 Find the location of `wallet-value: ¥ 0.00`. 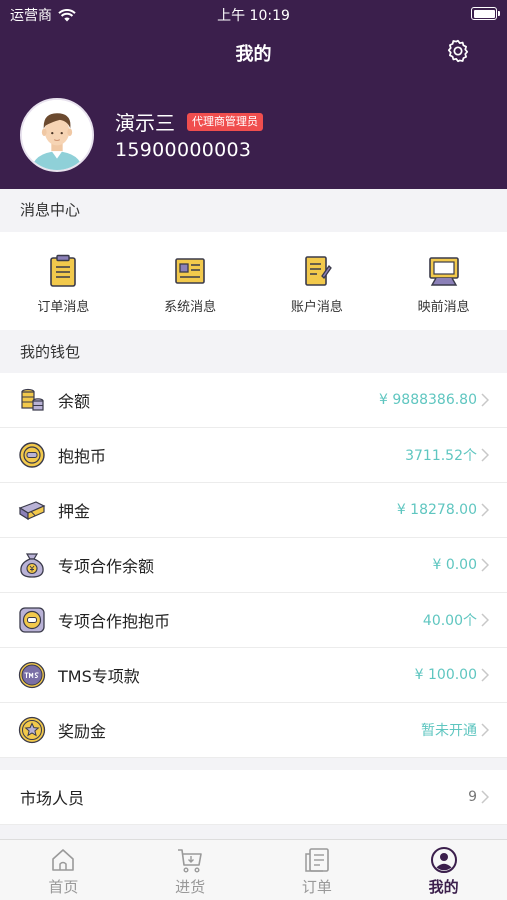

wallet-value: ¥ 0.00 is located at coordinates (454, 565).